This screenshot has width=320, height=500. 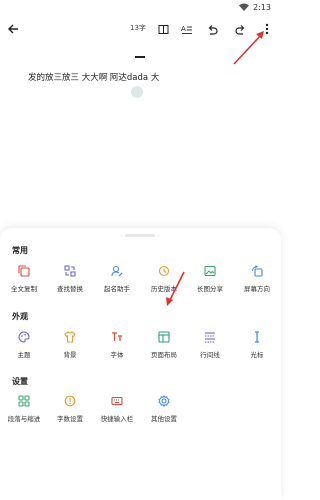 I want to click on rotate-screen-icon, so click(x=257, y=271).